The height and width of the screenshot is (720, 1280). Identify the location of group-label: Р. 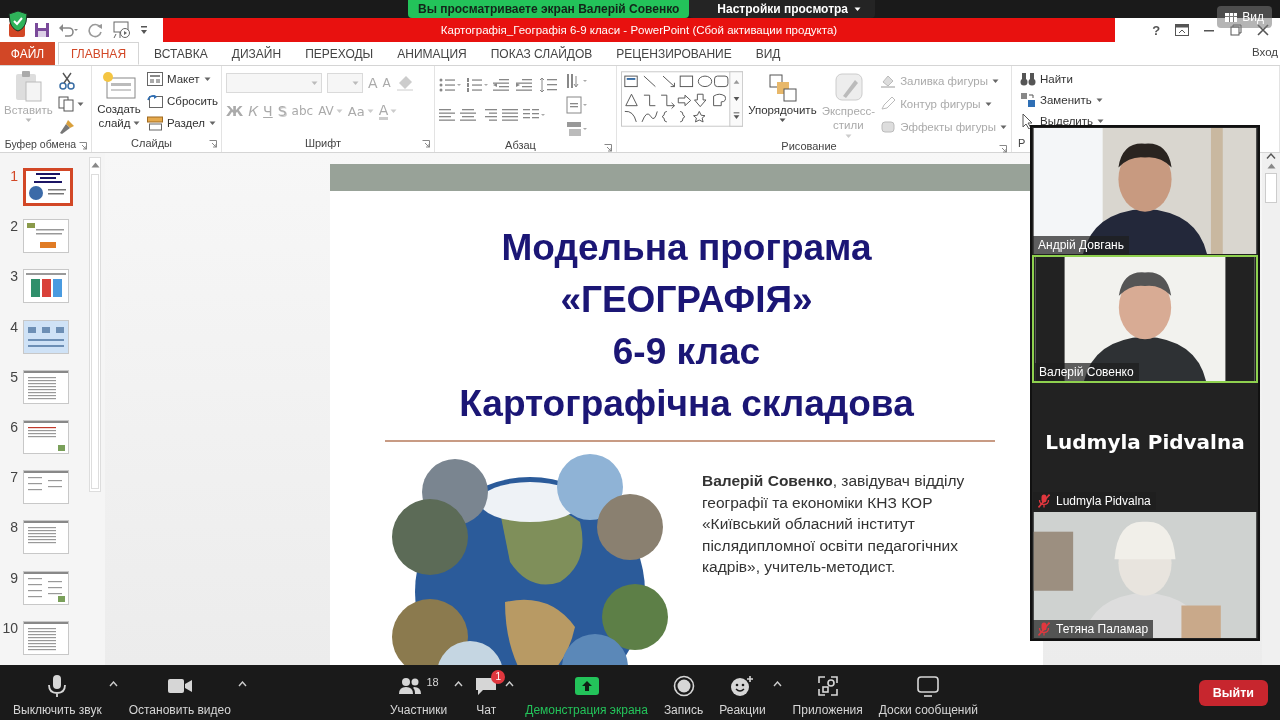
(1022, 143).